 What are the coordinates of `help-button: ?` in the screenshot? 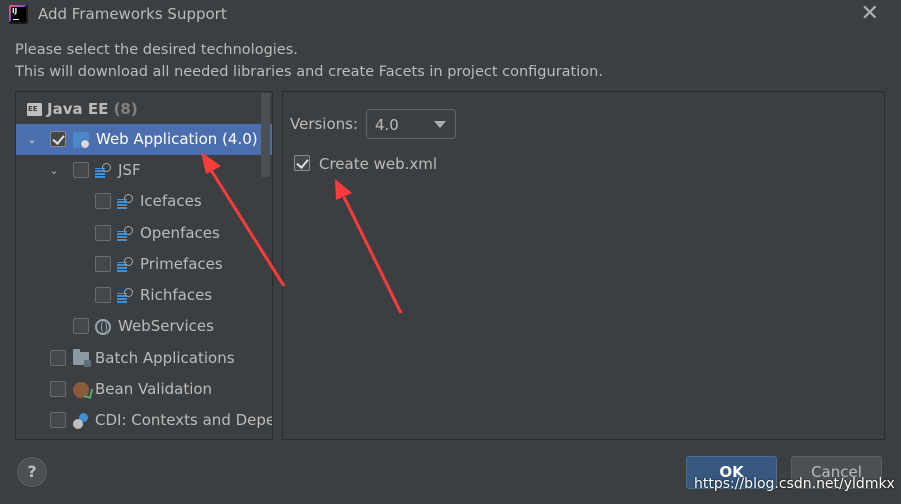 It's located at (32, 472).